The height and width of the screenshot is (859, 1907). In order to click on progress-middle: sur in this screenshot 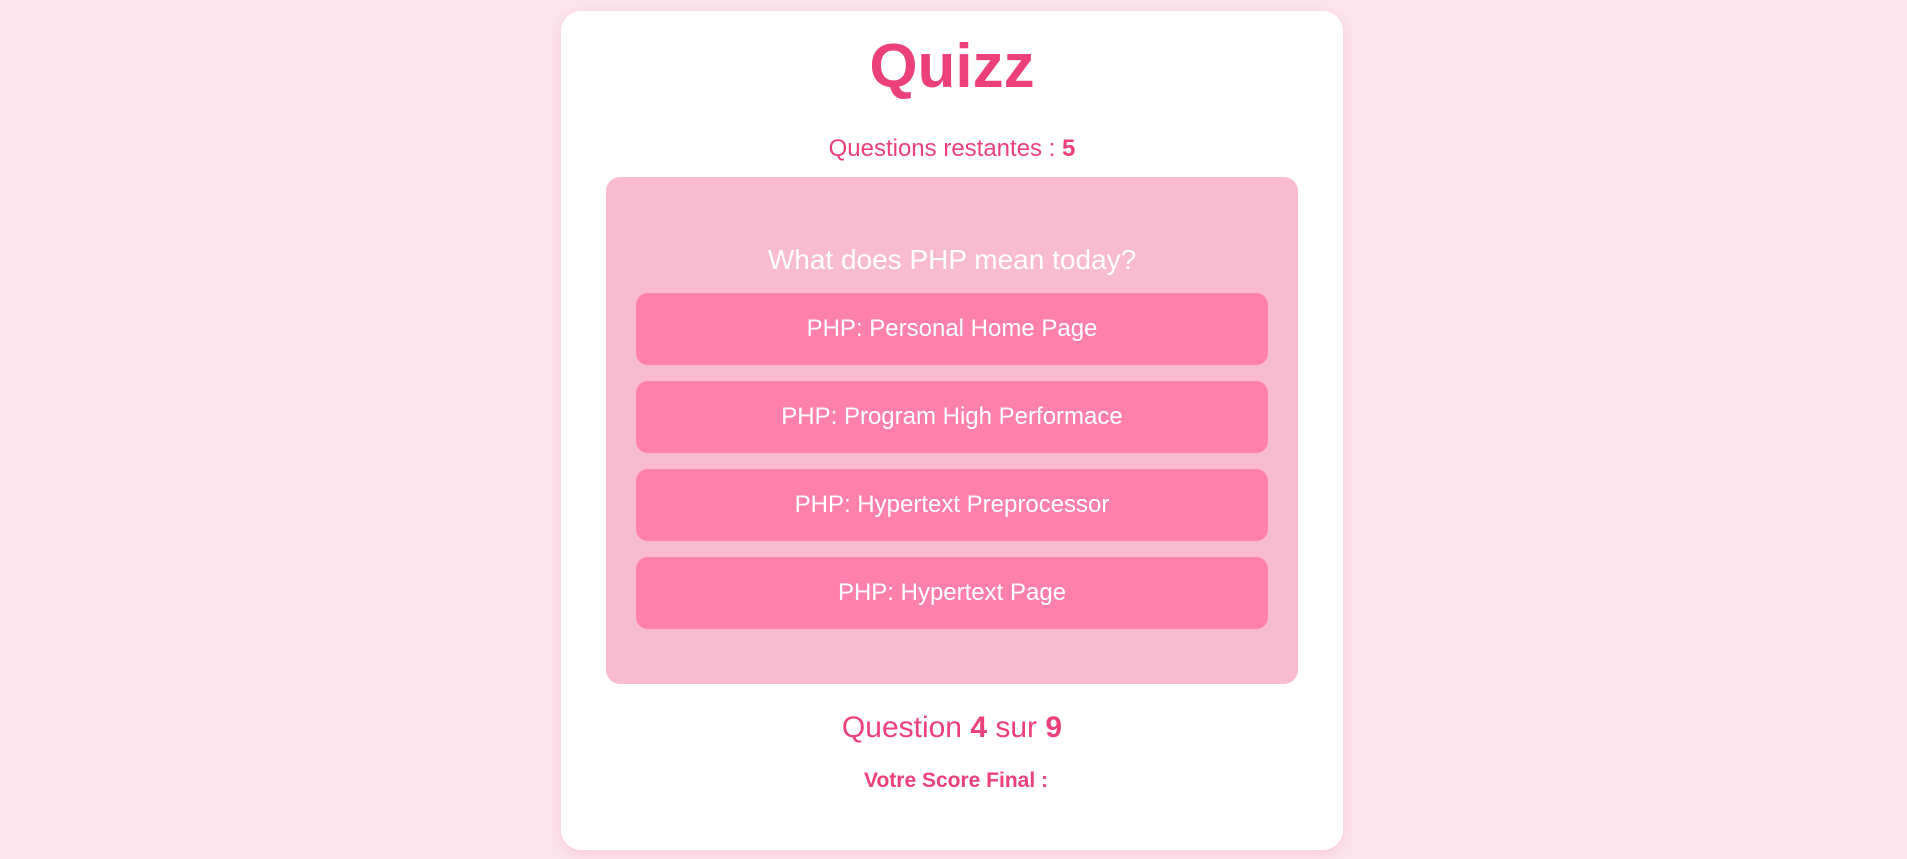, I will do `click(1016, 727)`.